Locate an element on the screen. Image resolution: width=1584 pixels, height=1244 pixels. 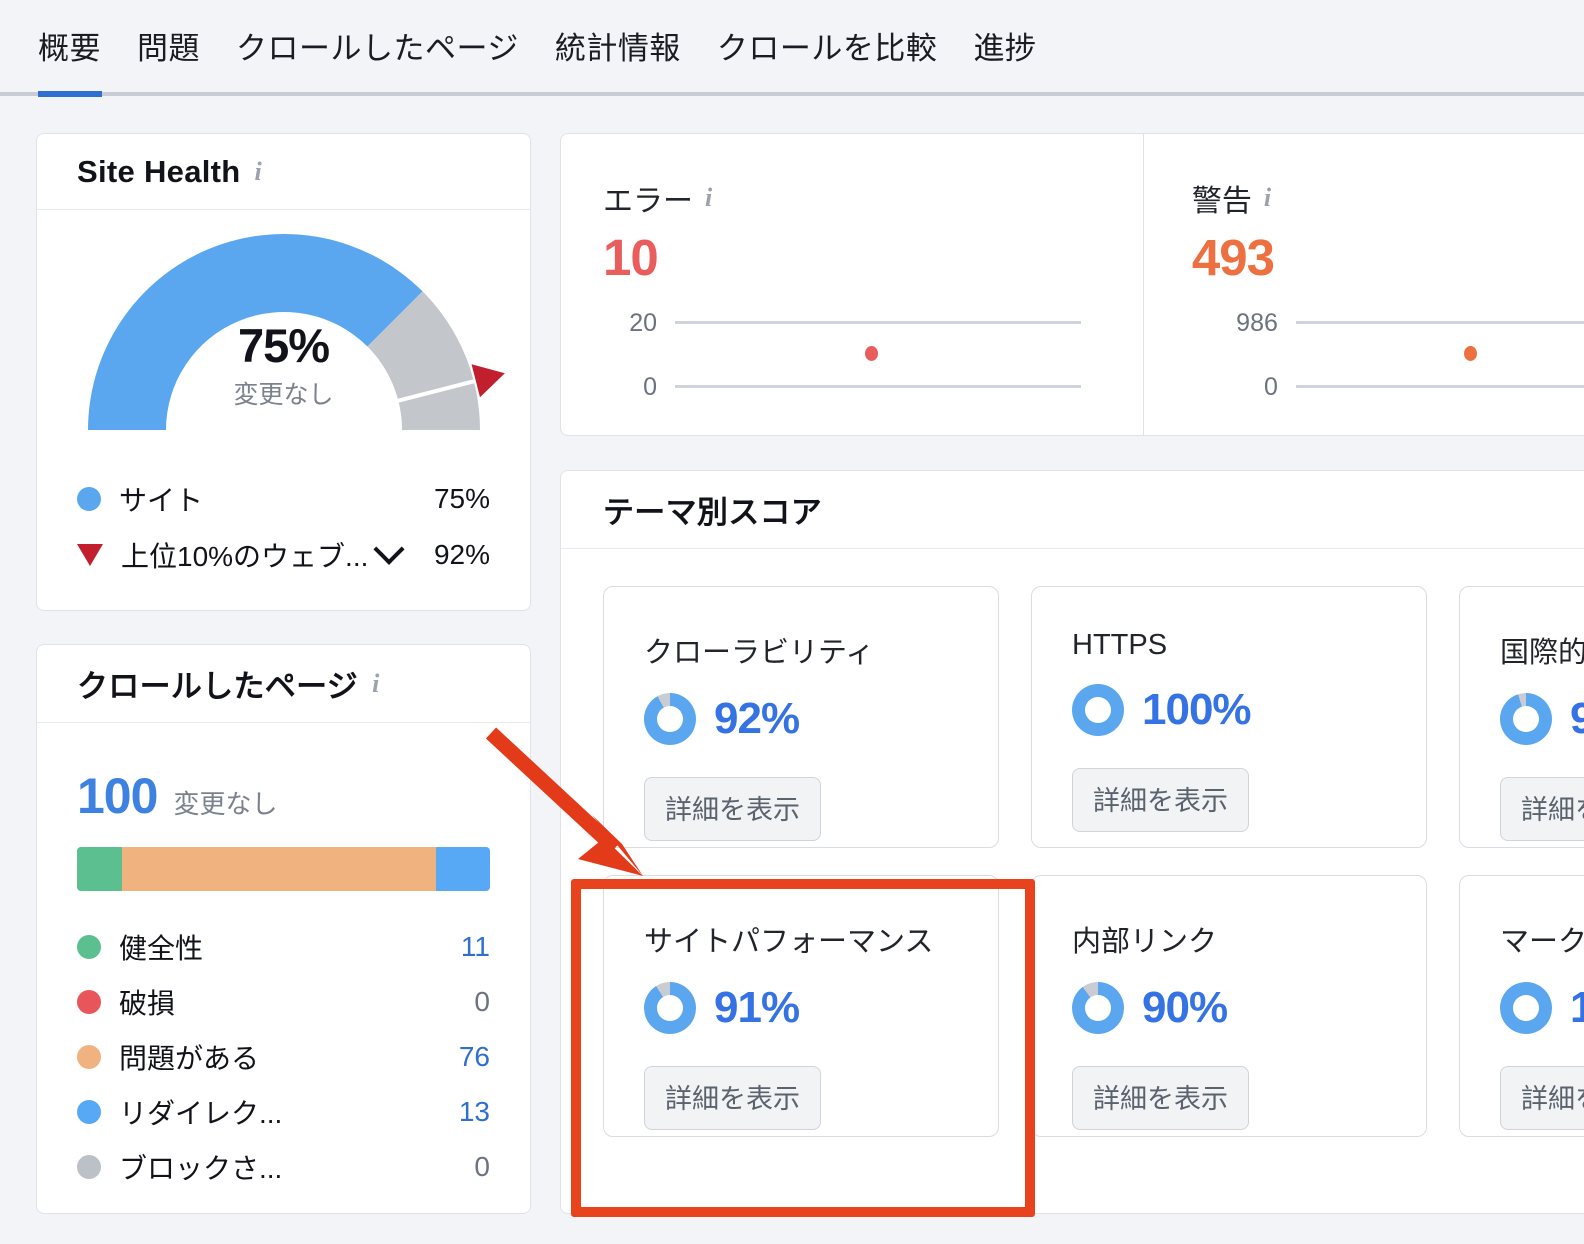
tab-3: 統計情報 is located at coordinates (618, 62).